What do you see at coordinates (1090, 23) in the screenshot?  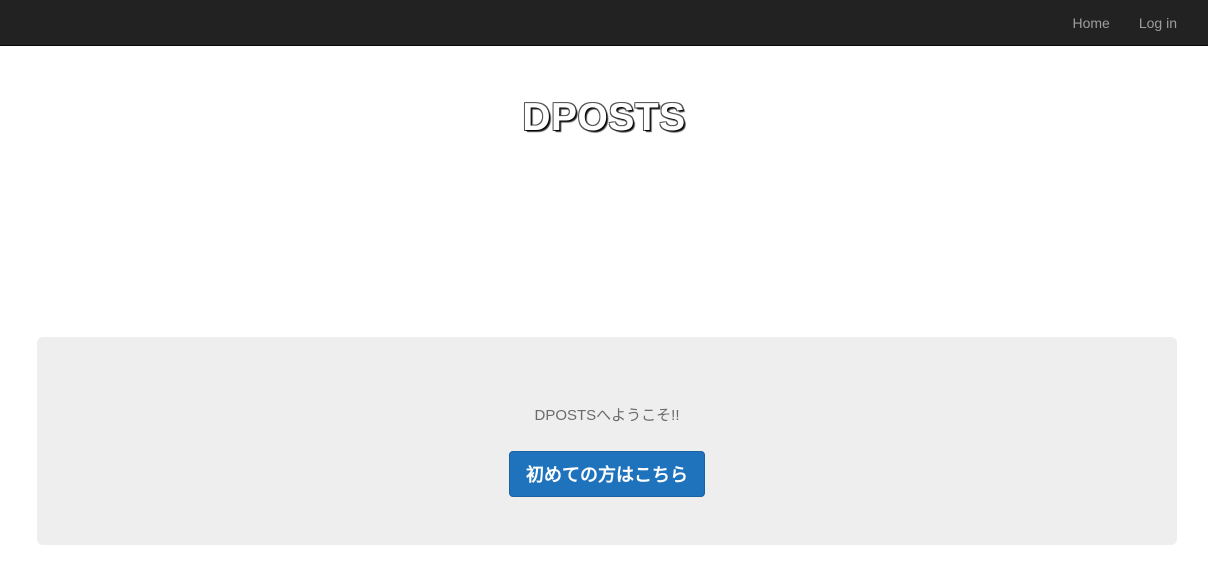 I see `nav-link-home: Home` at bounding box center [1090, 23].